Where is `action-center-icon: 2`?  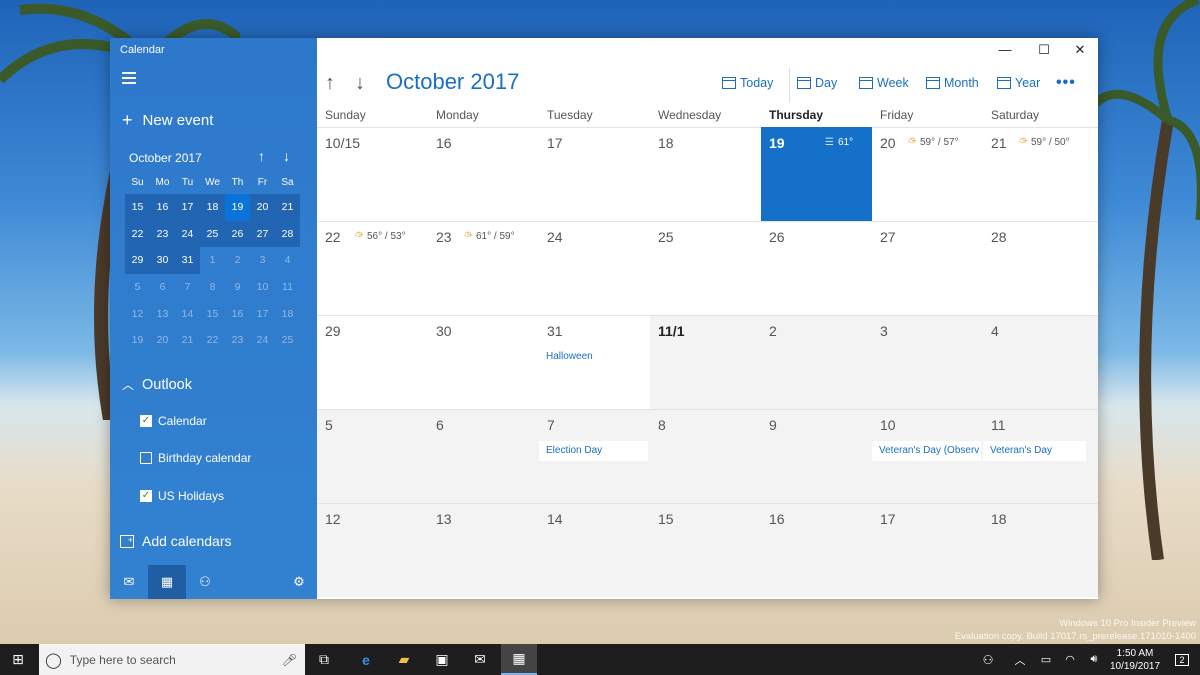 action-center-icon: 2 is located at coordinates (1182, 659).